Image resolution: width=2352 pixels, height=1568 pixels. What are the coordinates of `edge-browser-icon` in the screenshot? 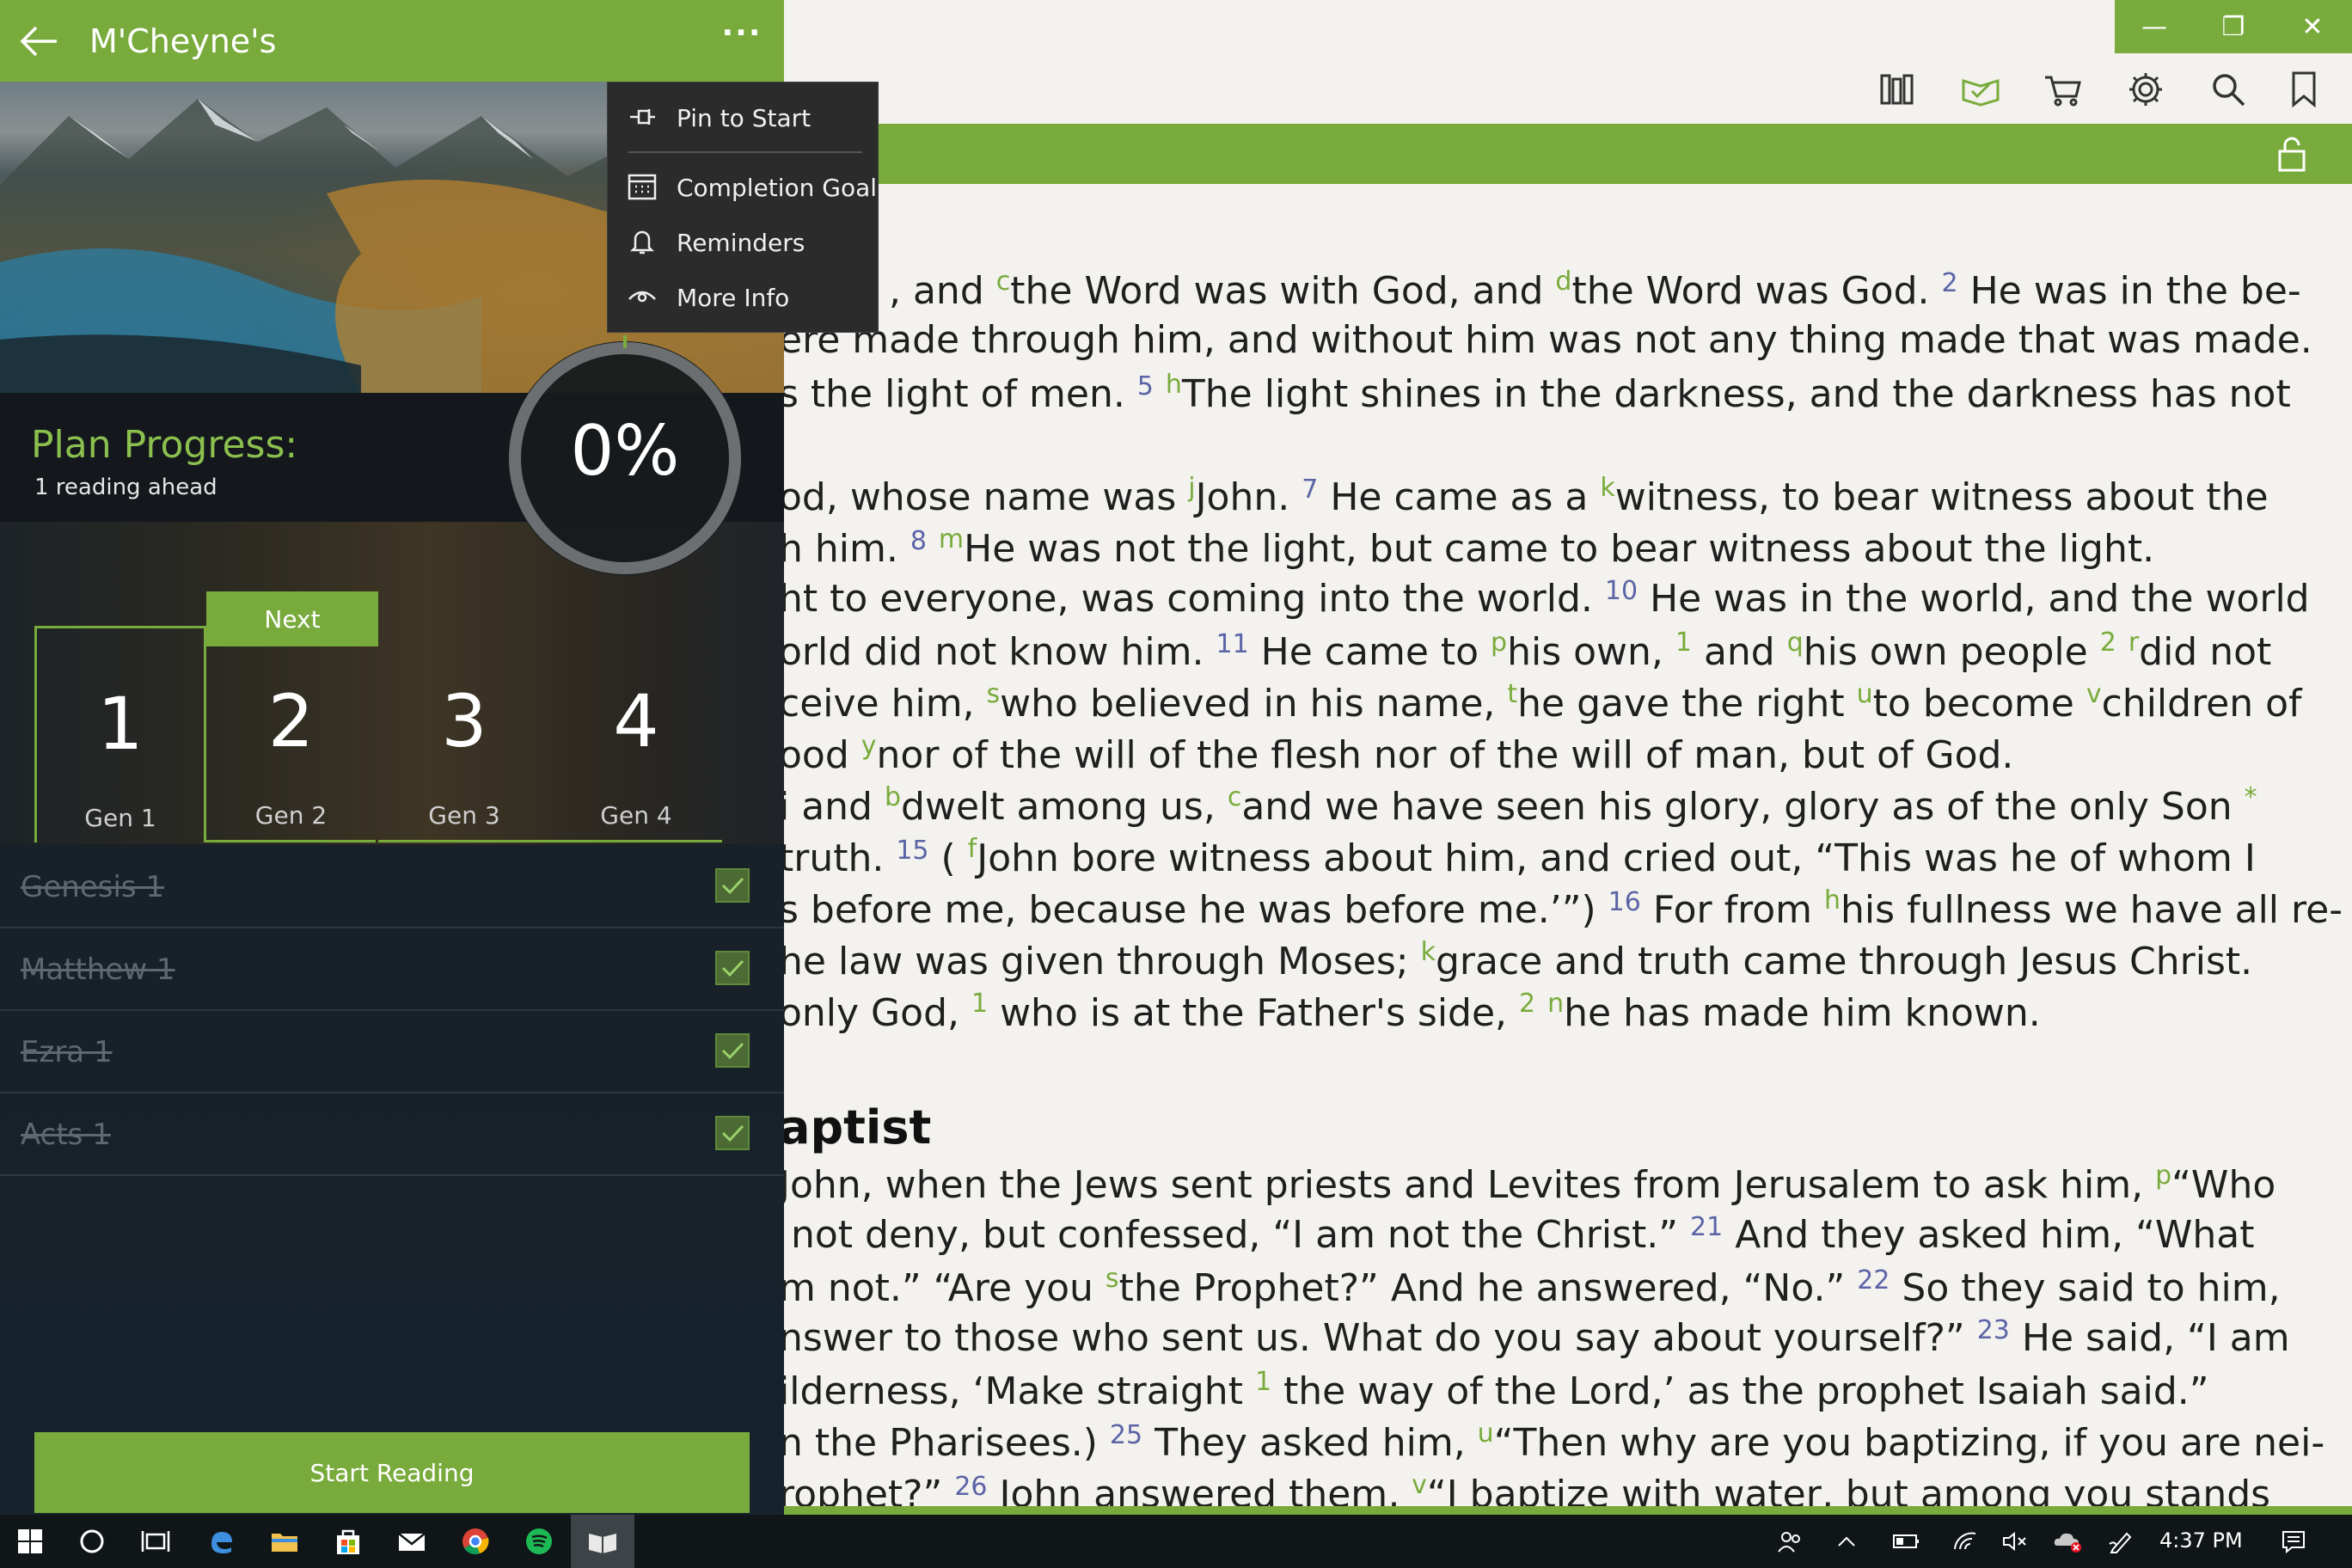 It's located at (221, 1541).